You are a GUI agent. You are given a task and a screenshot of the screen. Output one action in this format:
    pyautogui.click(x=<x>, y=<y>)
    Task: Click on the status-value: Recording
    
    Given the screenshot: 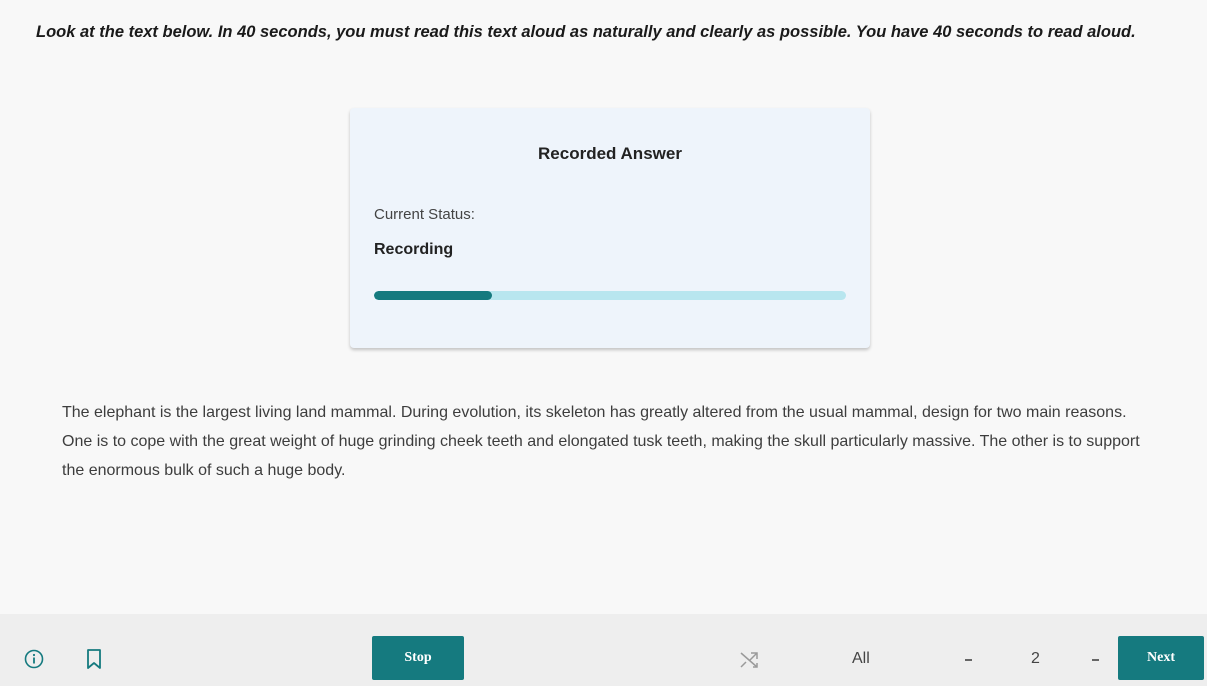 What is the action you would take?
    pyautogui.click(x=414, y=249)
    